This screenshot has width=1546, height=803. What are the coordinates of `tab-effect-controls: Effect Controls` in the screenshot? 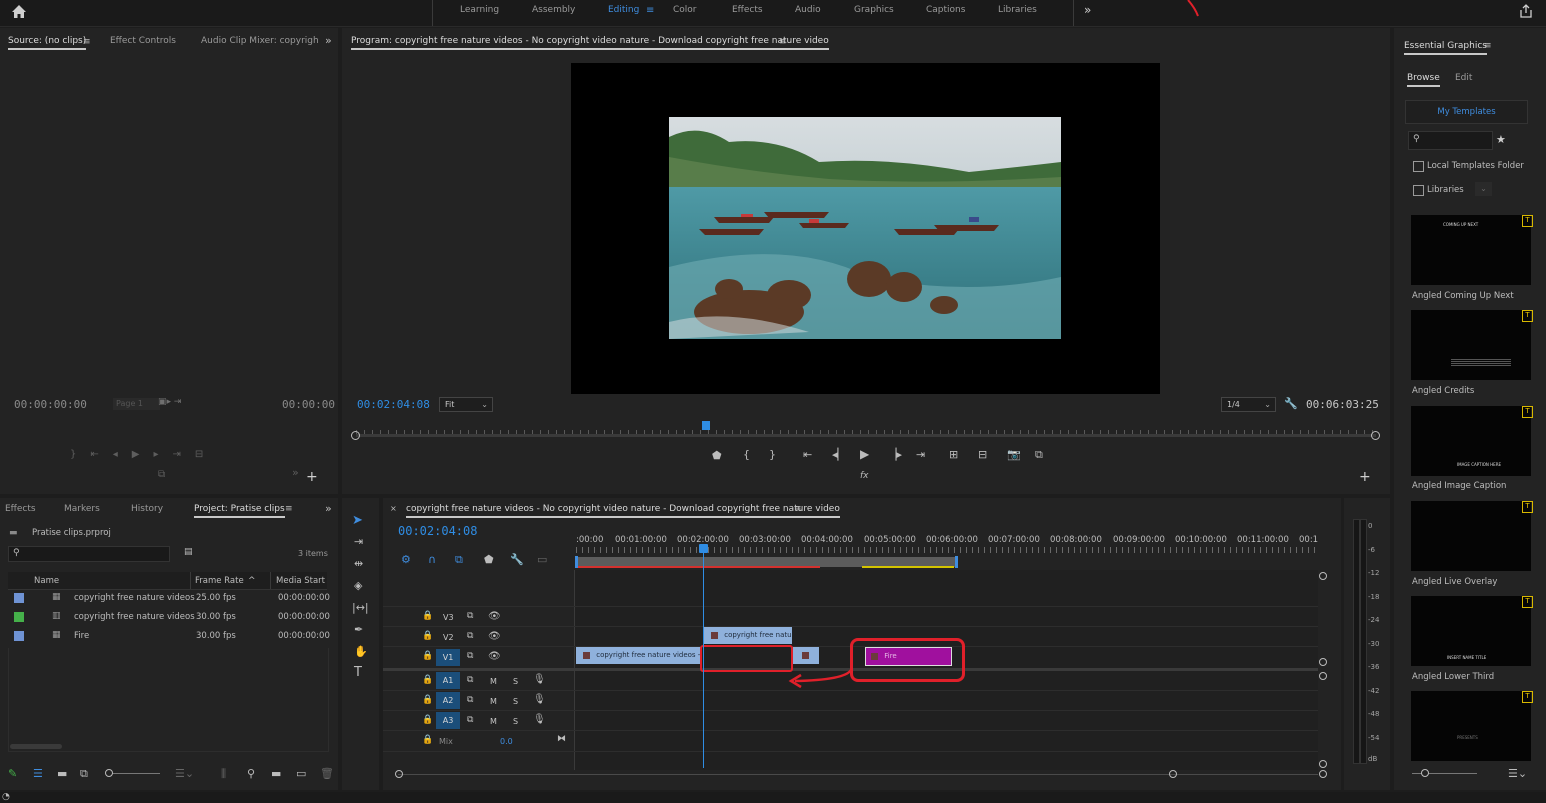 It's located at (143, 41).